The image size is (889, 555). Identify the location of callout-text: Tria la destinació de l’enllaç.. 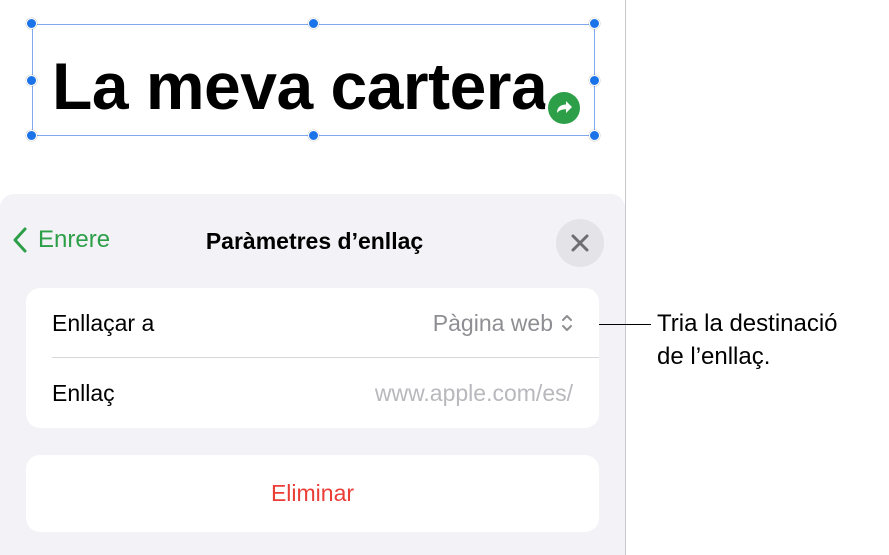
(773, 340).